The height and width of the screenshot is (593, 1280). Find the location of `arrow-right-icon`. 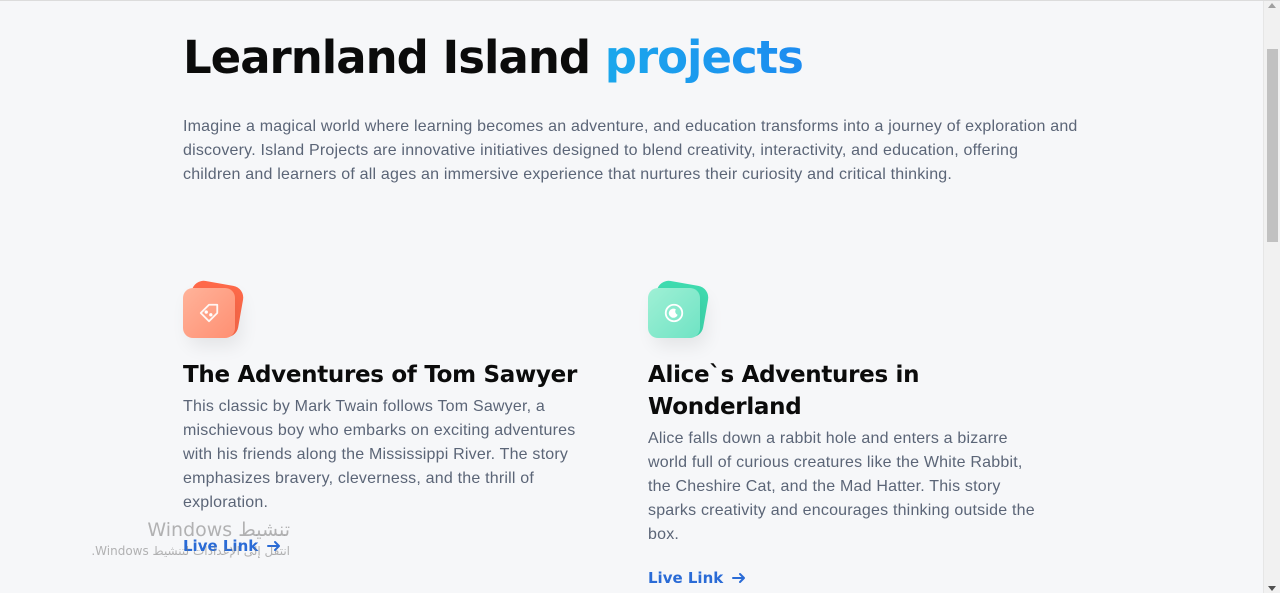

arrow-right-icon is located at coordinates (739, 578).